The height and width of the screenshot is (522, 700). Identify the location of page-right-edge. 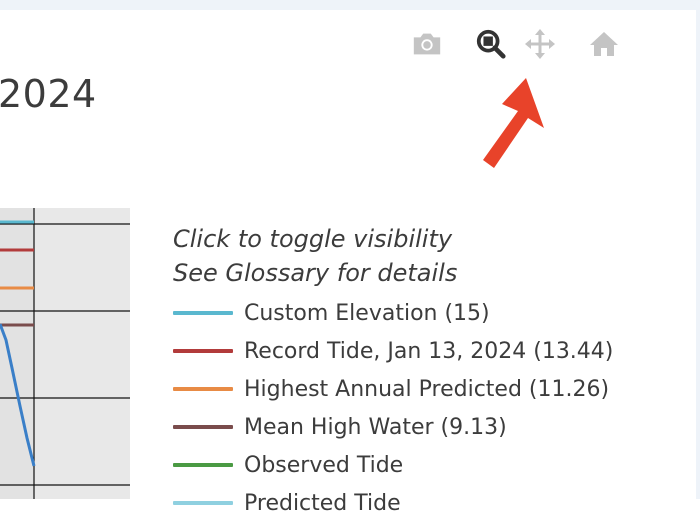
(698, 254).